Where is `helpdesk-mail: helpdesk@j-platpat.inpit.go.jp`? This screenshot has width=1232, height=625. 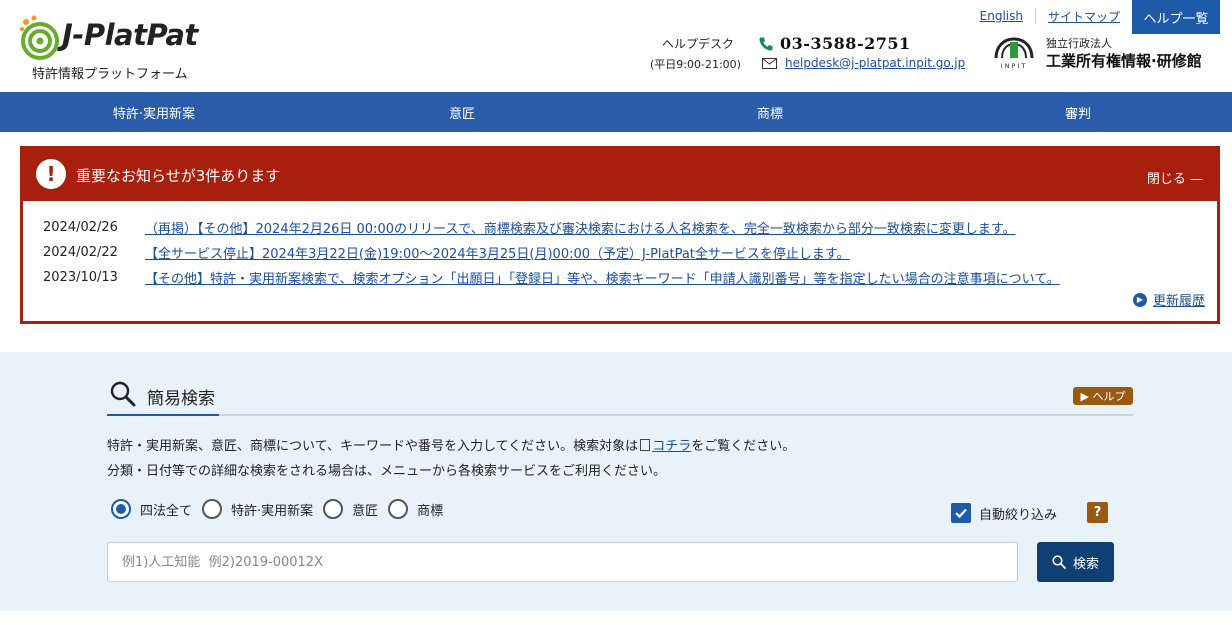
helpdesk-mail: helpdesk@j-platpat.inpit.go.jp is located at coordinates (863, 63).